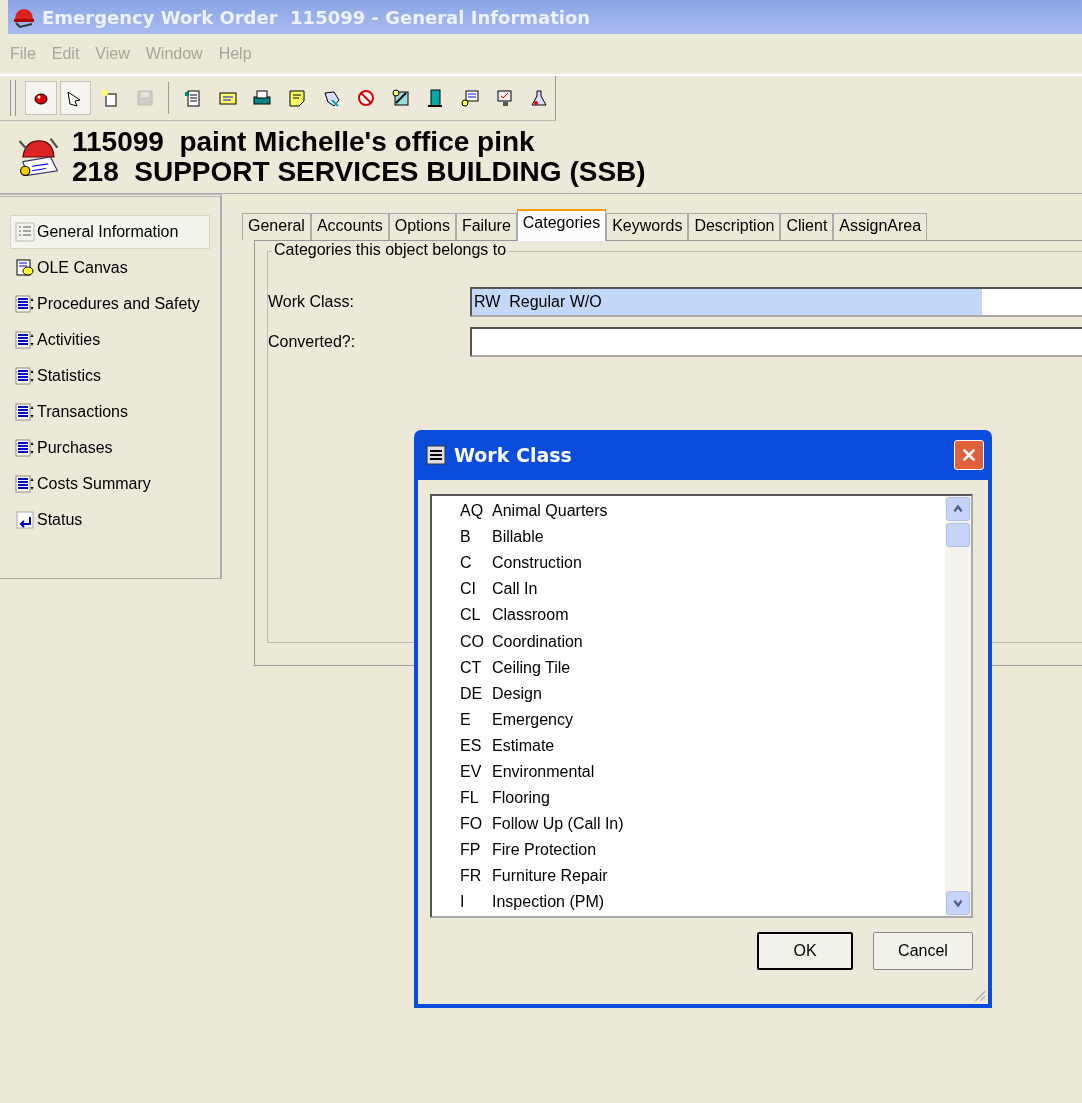 The image size is (1082, 1103). Describe the element at coordinates (472, 850) in the screenshot. I see `class-code: FP` at that location.